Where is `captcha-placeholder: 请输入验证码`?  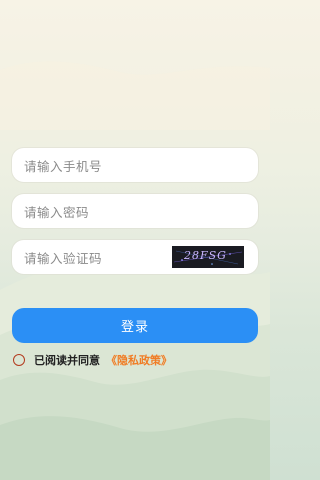
captcha-placeholder: 请输入验证码 is located at coordinates (63, 258).